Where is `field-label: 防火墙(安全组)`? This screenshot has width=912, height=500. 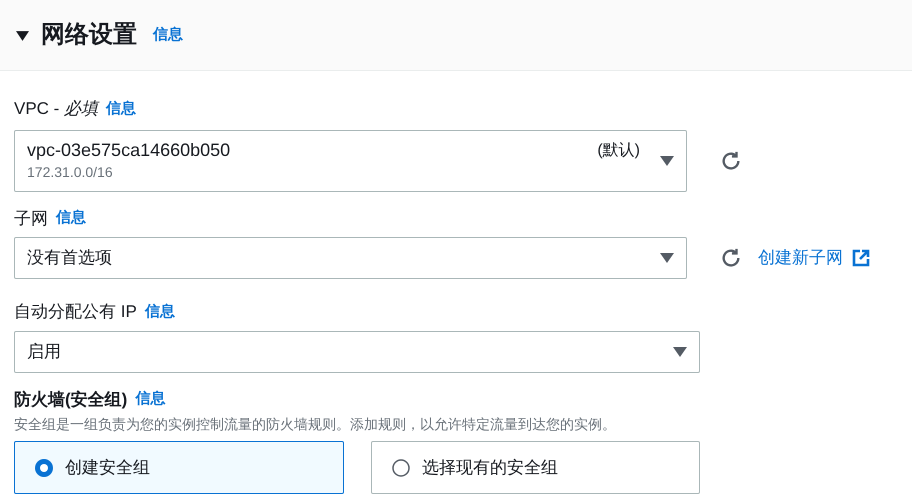
field-label: 防火墙(安全组) is located at coordinates (71, 399).